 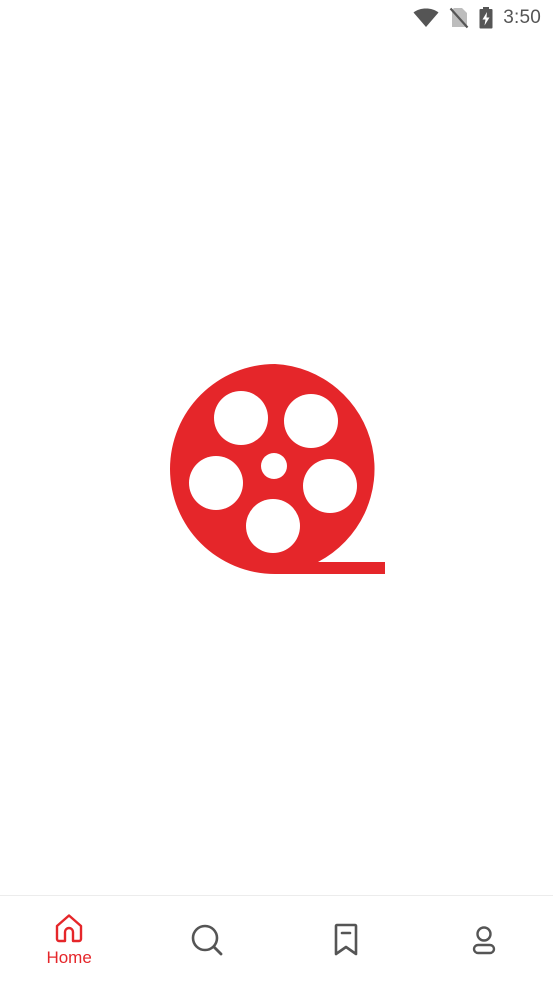 I want to click on status-bar: 3:50, so click(x=276, y=18).